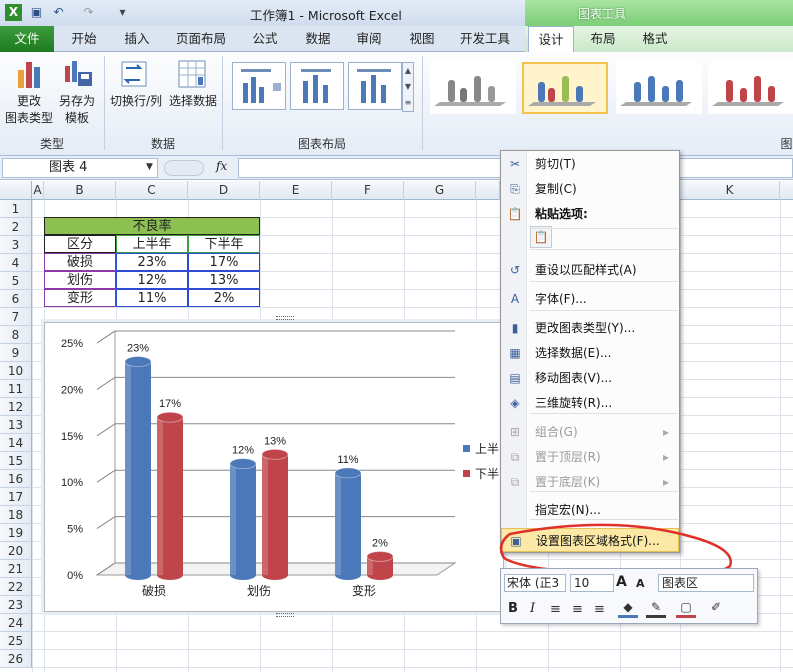  What do you see at coordinates (656, 609) in the screenshot?
I see `line-color-icon: ✎` at bounding box center [656, 609].